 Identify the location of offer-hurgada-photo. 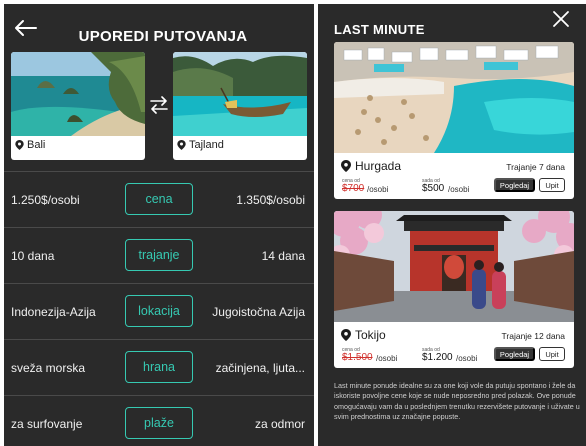
(454, 97).